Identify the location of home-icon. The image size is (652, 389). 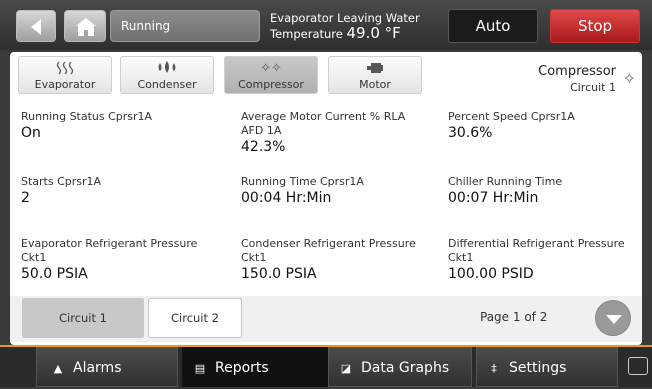
(86, 27).